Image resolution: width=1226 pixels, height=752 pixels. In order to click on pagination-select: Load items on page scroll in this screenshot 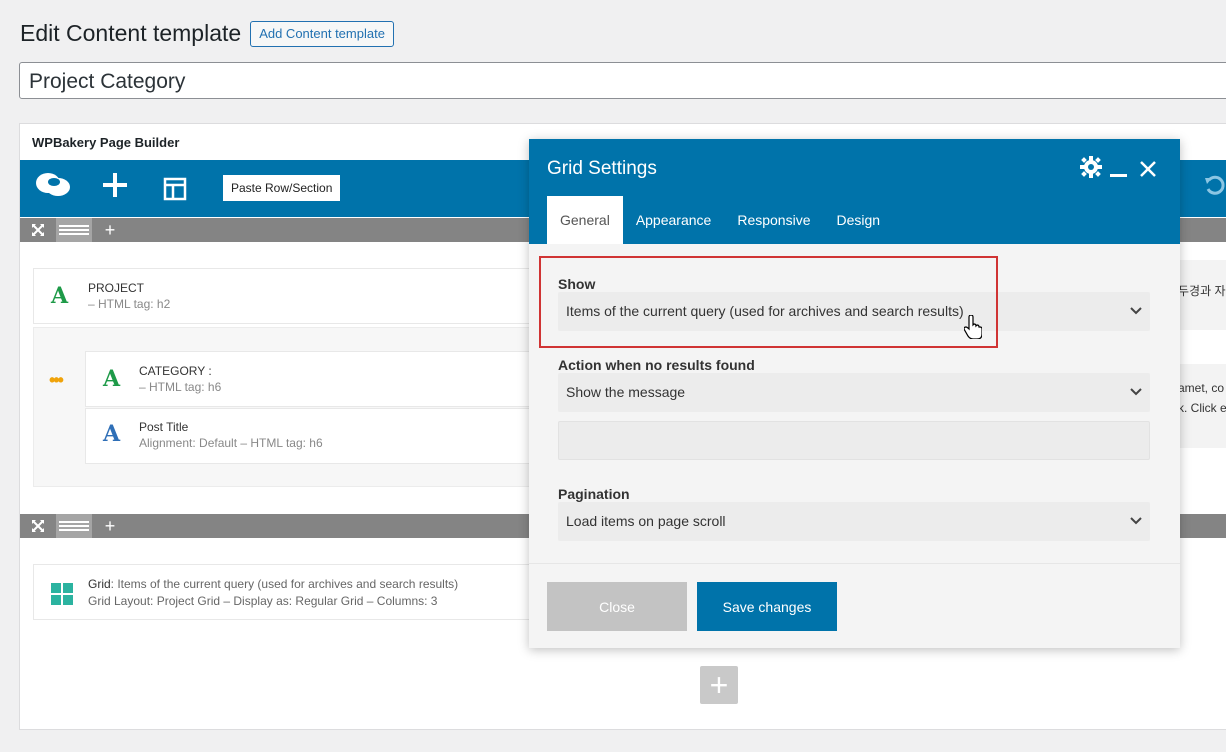, I will do `click(854, 521)`.